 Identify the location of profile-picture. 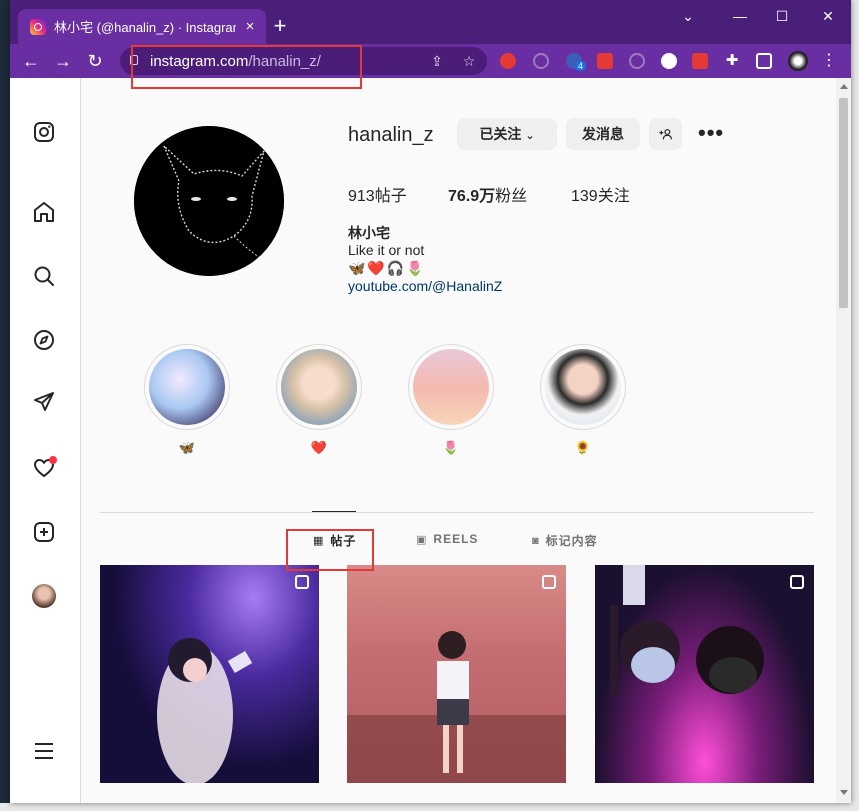
(209, 201).